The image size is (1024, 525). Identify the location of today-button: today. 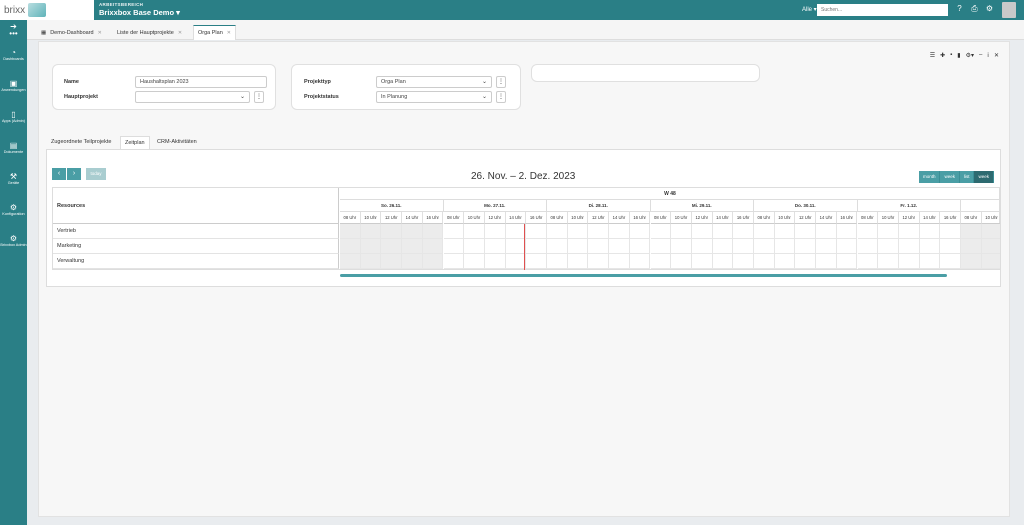
(96, 174).